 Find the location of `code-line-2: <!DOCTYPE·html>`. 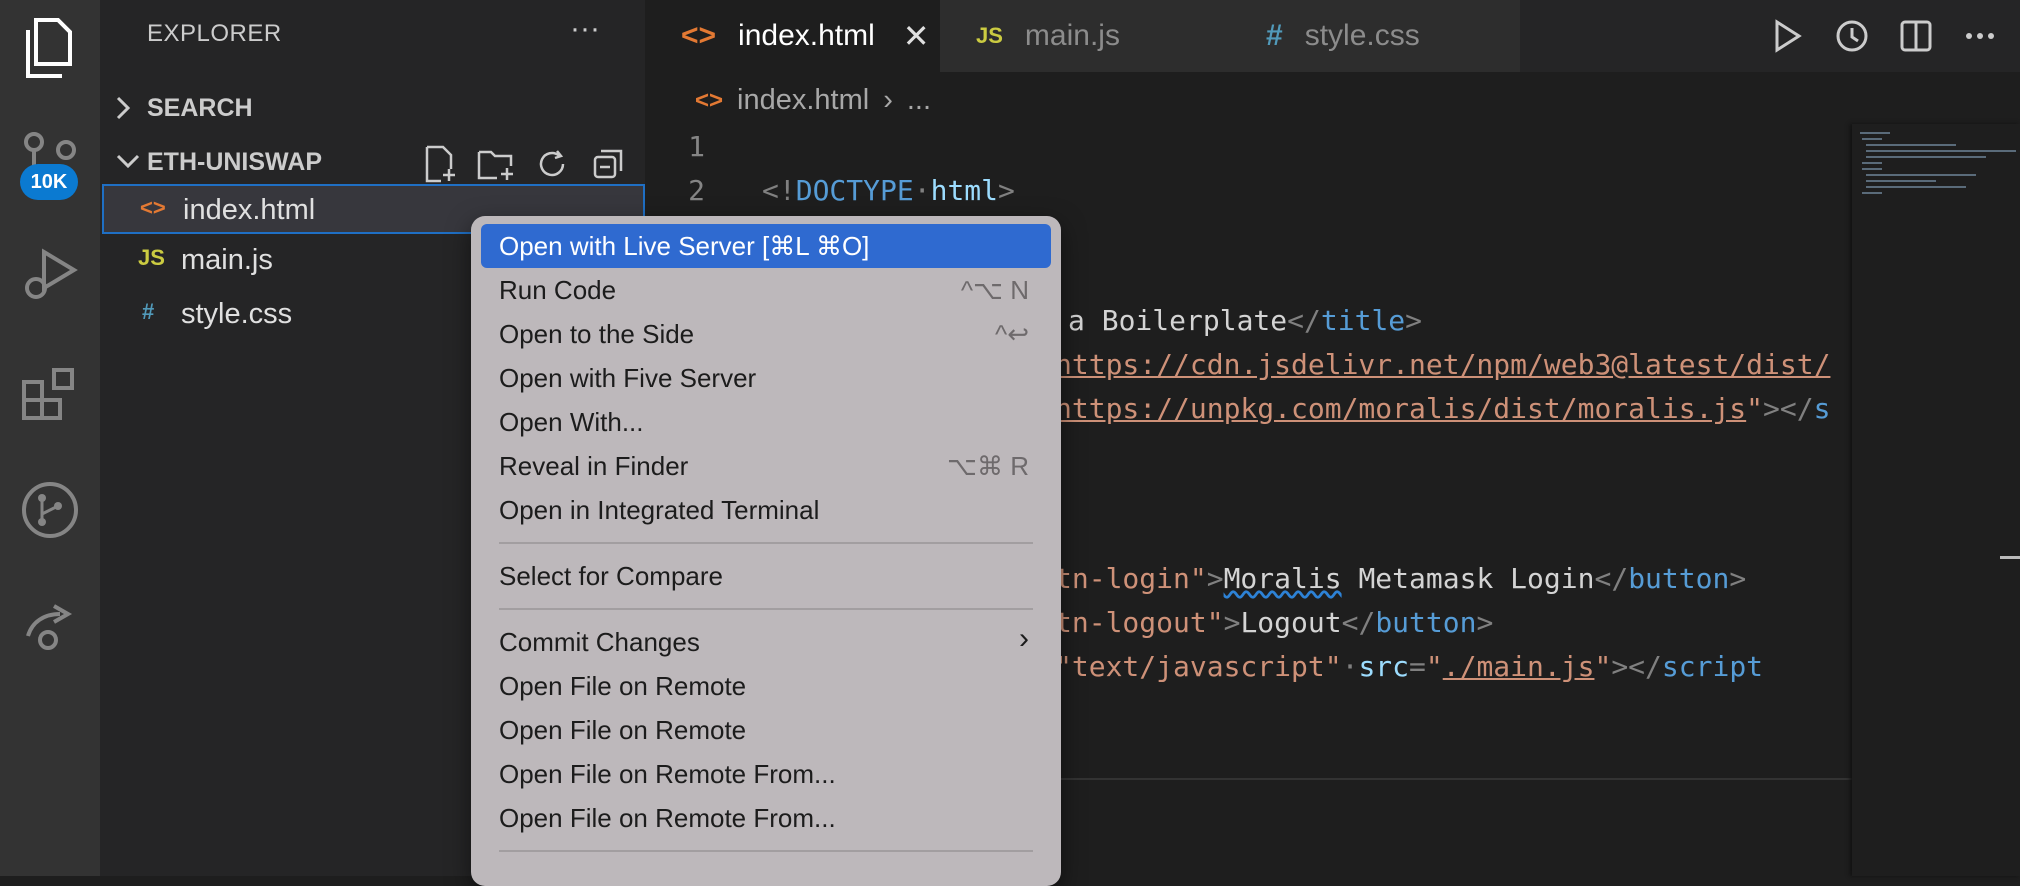

code-line-2: <!DOCTYPE·html> is located at coordinates (888, 190).